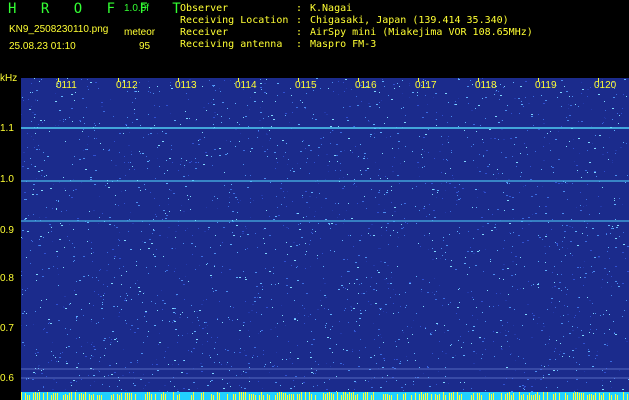  What do you see at coordinates (7, 378) in the screenshot?
I see `y-tick-0-6: 0.6` at bounding box center [7, 378].